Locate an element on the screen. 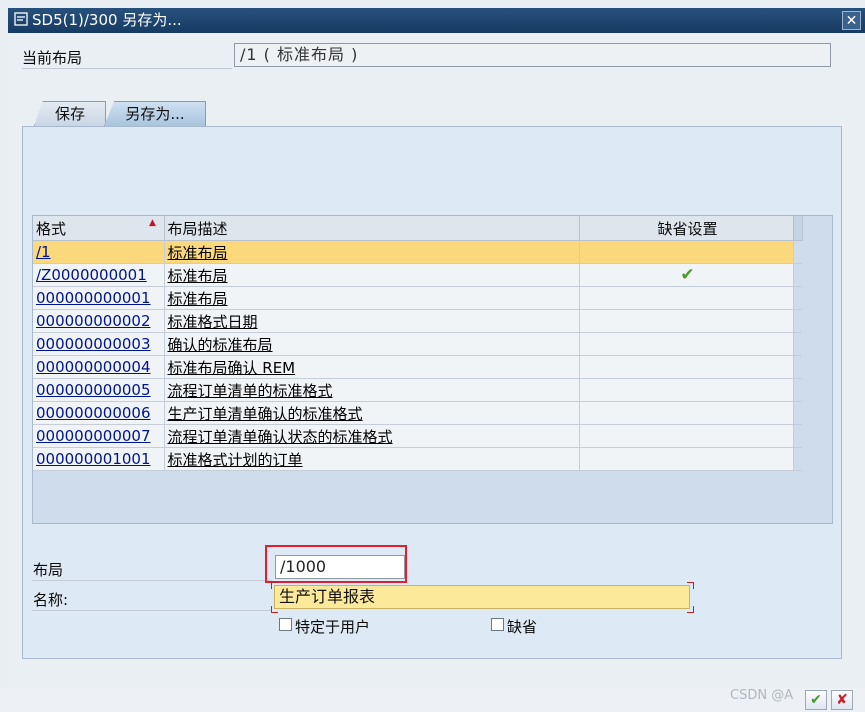 The width and height of the screenshot is (865, 712). description-text: 标准布局确认 REM is located at coordinates (231, 367).